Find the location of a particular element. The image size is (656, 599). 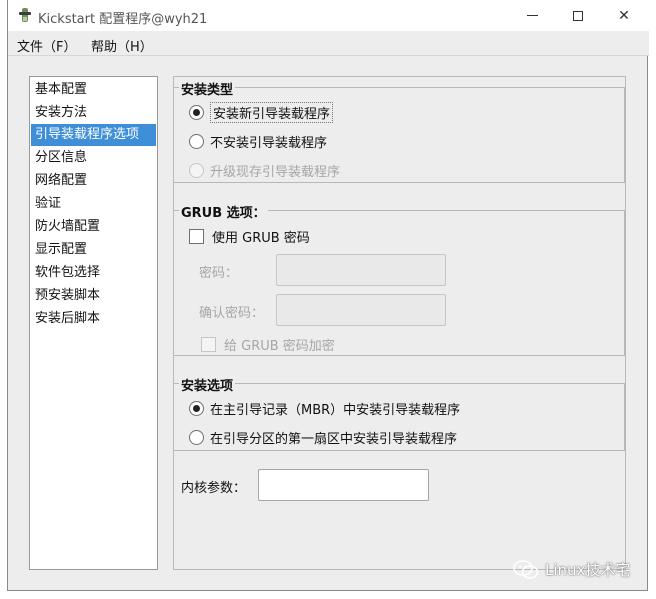

radio-install-mbr-label: 在主引导记录（MBR）中安装引导装载程序 is located at coordinates (335, 410).